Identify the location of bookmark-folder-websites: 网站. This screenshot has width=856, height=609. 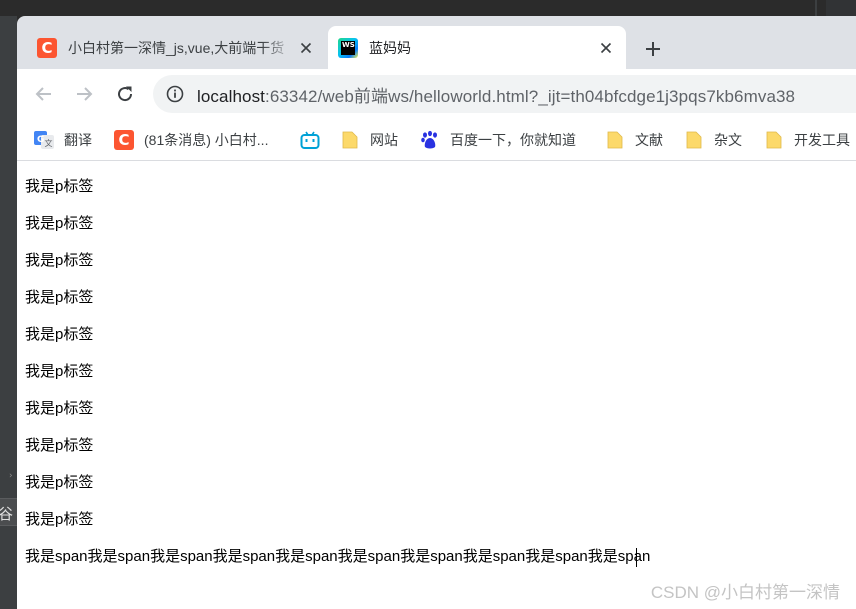
(369, 140).